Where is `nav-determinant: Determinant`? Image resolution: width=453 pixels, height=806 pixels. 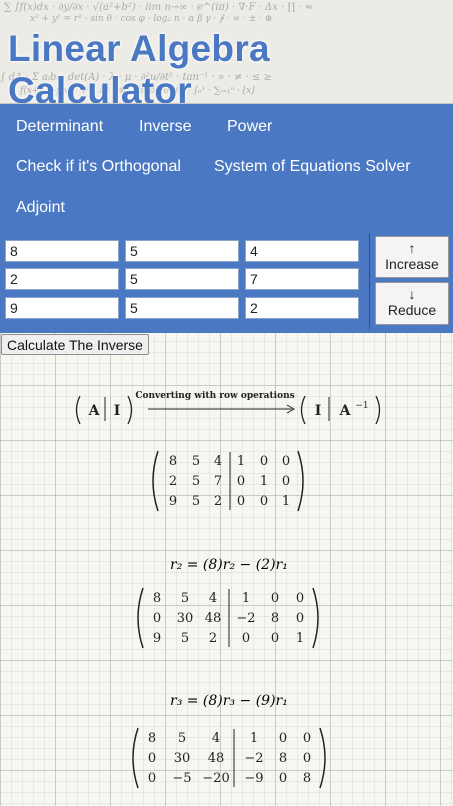 nav-determinant: Determinant is located at coordinates (59, 127).